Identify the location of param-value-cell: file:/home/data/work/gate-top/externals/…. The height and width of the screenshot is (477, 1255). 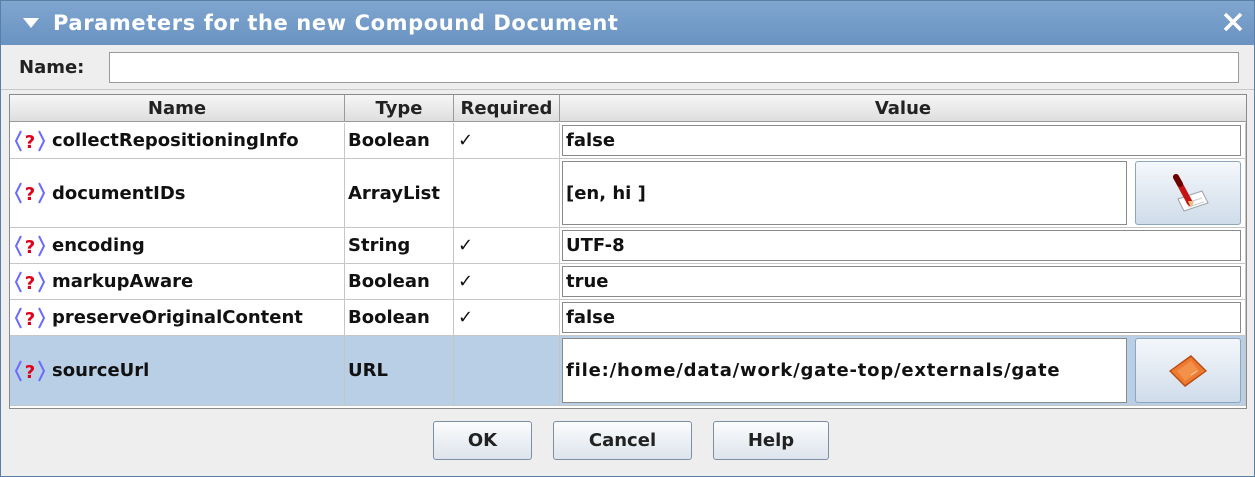
(903, 371).